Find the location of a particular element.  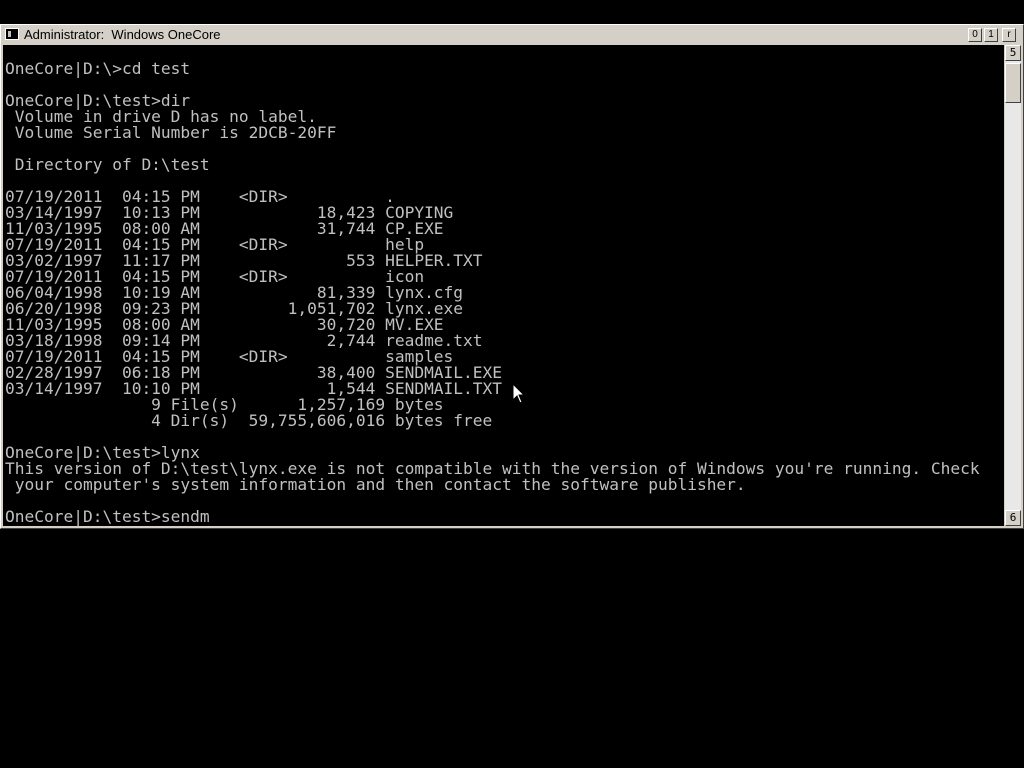

console-line: Volume Serial Number is 2DCB-20FF is located at coordinates (171, 132).